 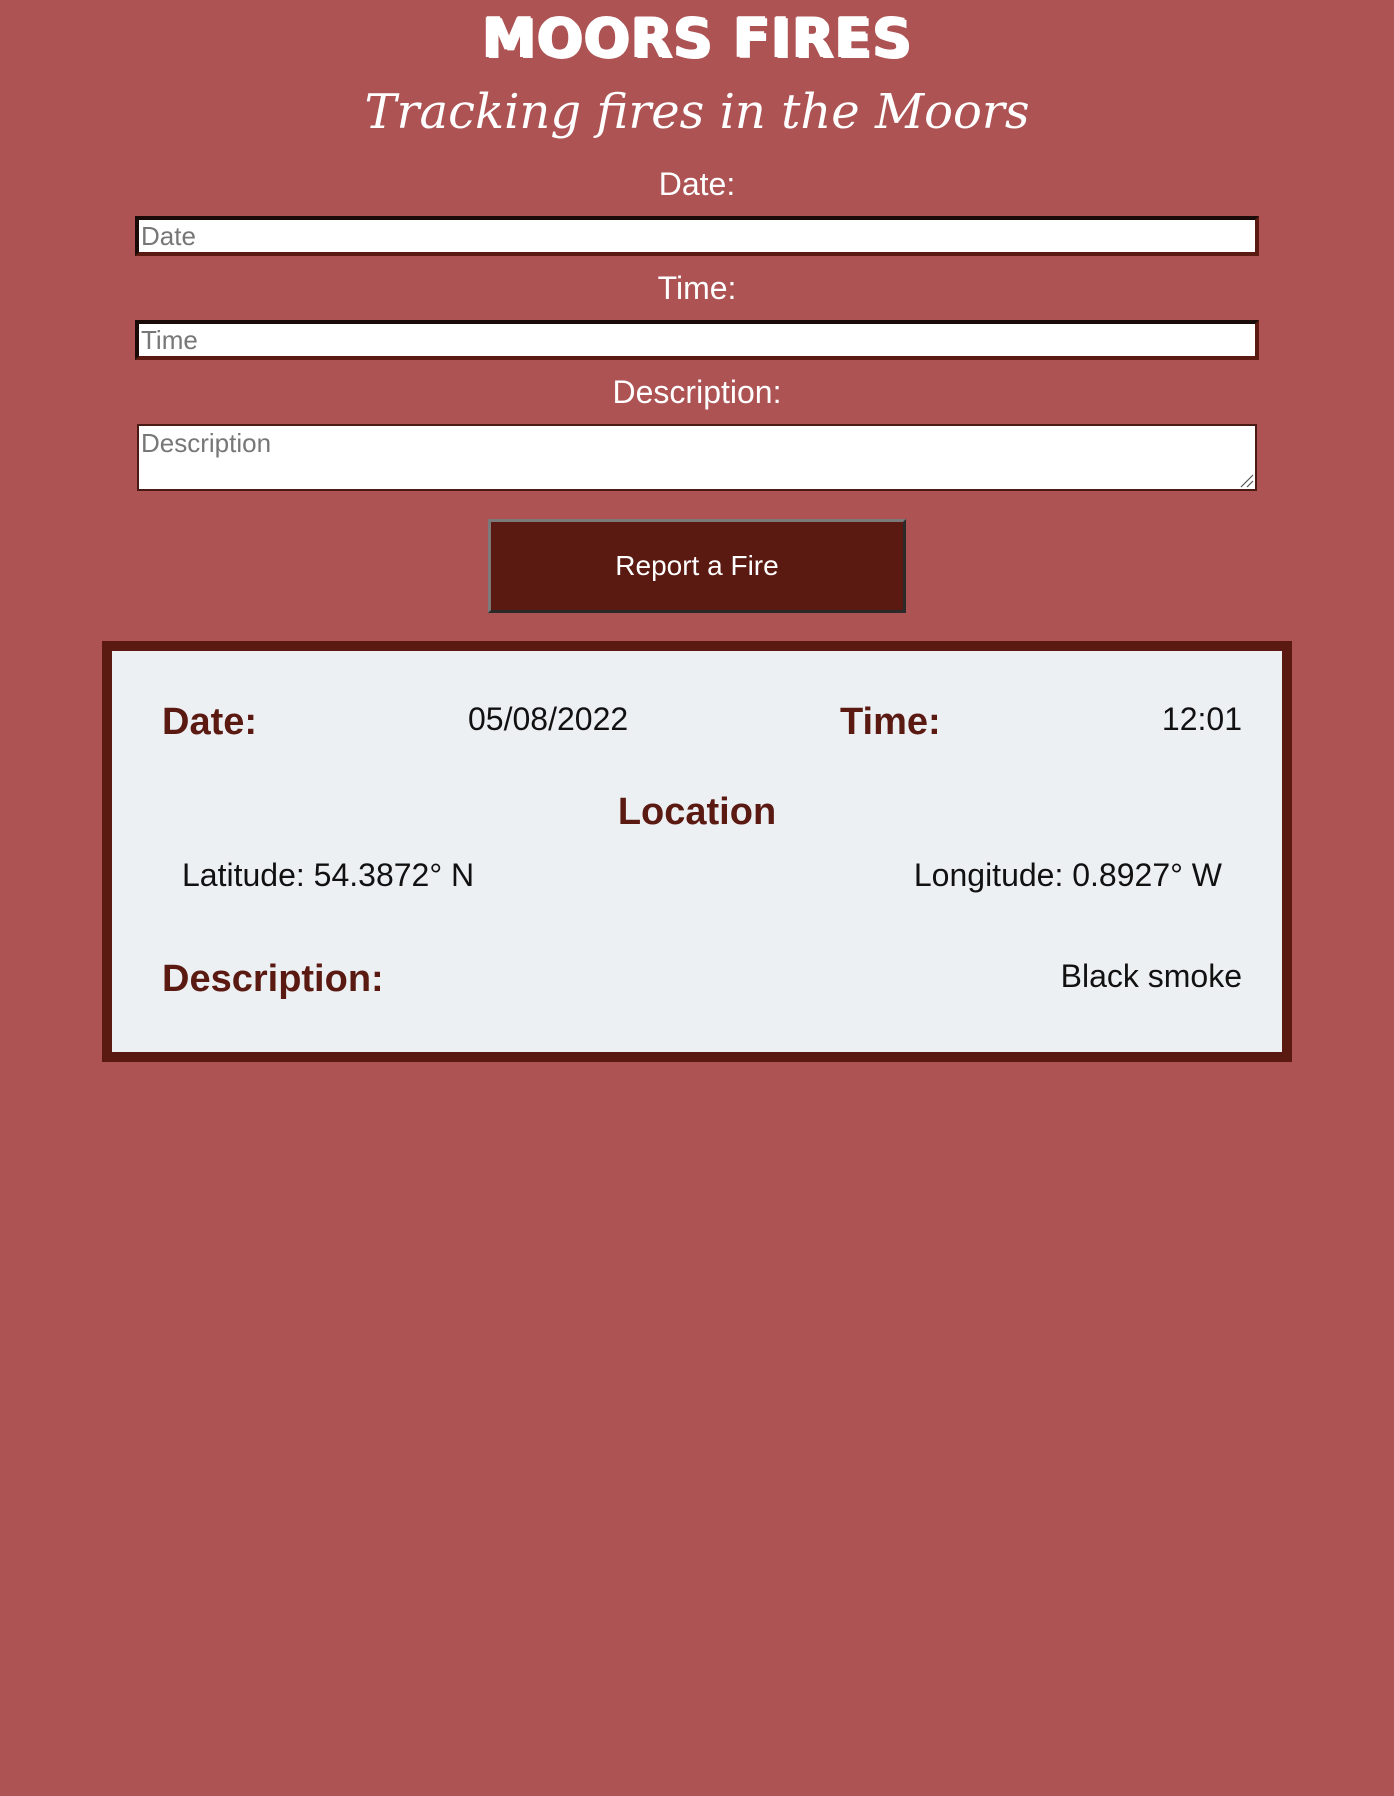 What do you see at coordinates (697, 392) in the screenshot?
I see `description-label: Description:` at bounding box center [697, 392].